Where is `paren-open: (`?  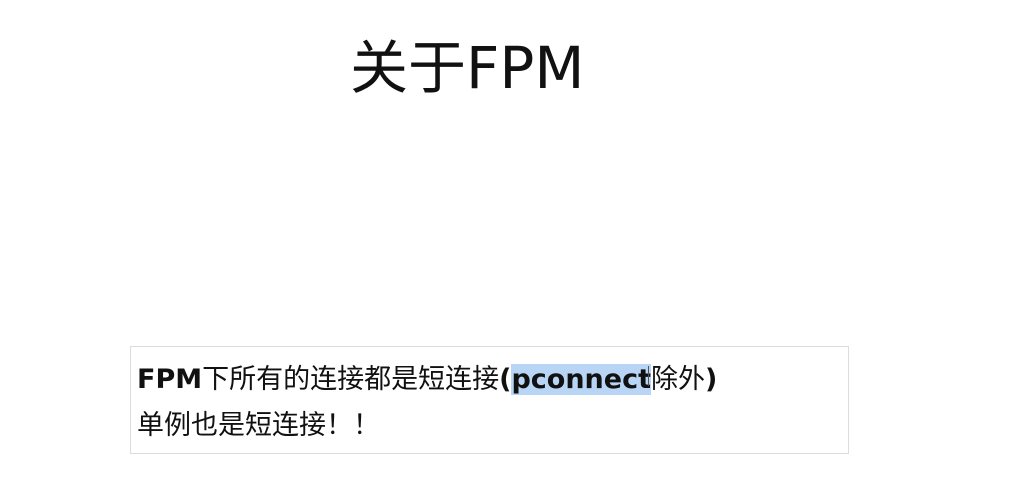
paren-open: ( is located at coordinates (505, 379).